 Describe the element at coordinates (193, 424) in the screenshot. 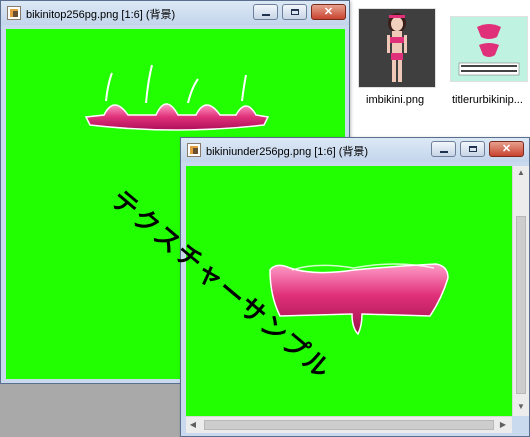

I see `scroll-left-arrow-icon: ◀` at that location.